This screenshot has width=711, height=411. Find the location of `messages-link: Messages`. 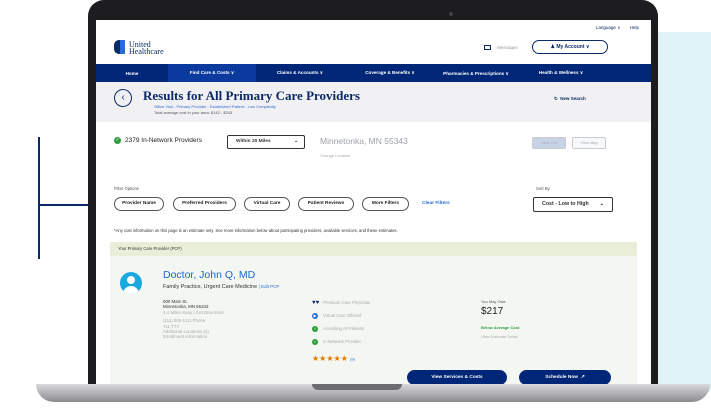

messages-link: Messages is located at coordinates (501, 48).